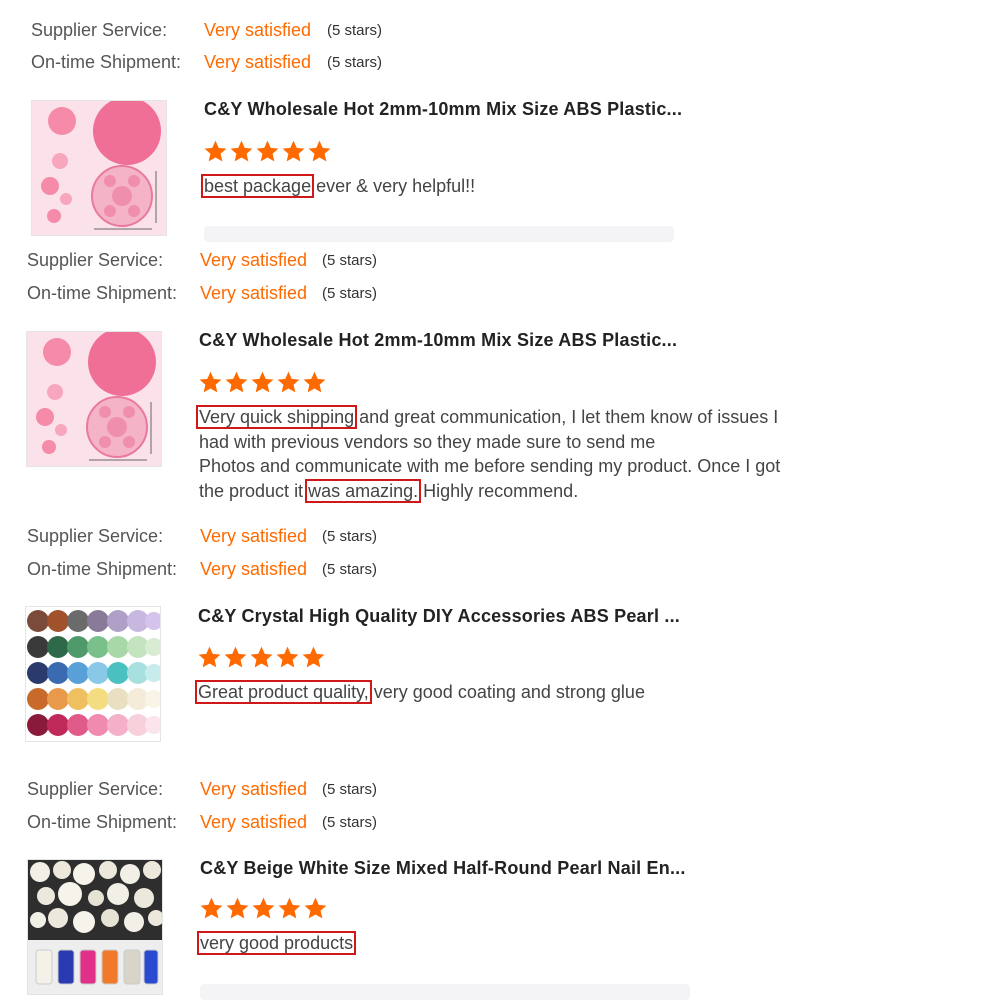 Image resolution: width=1000 pixels, height=1000 pixels. I want to click on highlighted-phrase: was amazing., so click(363, 490).